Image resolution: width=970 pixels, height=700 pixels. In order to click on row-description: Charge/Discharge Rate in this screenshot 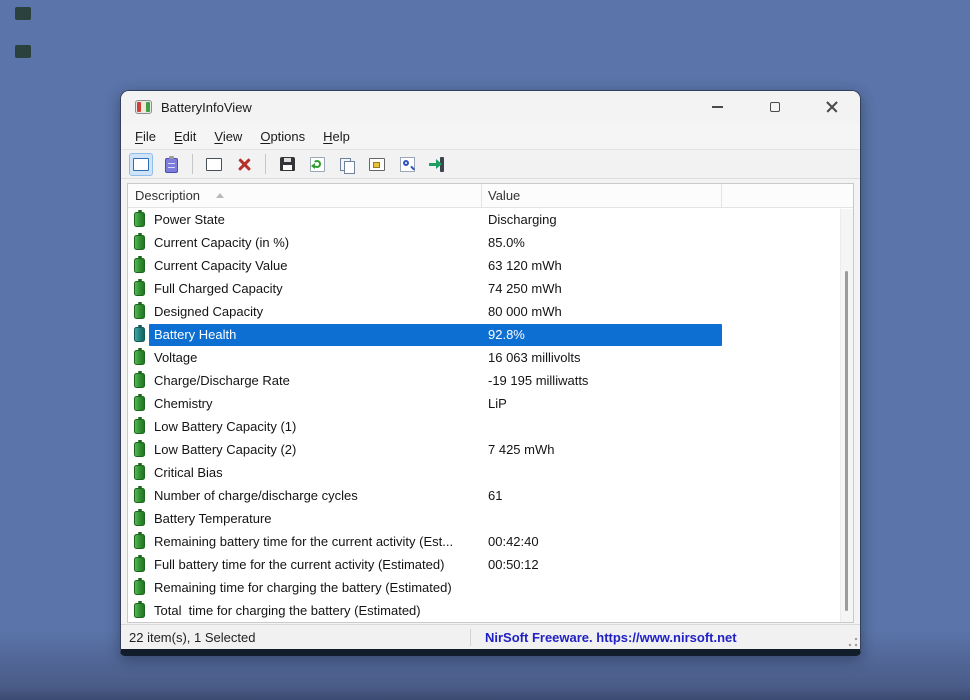, I will do `click(222, 380)`.